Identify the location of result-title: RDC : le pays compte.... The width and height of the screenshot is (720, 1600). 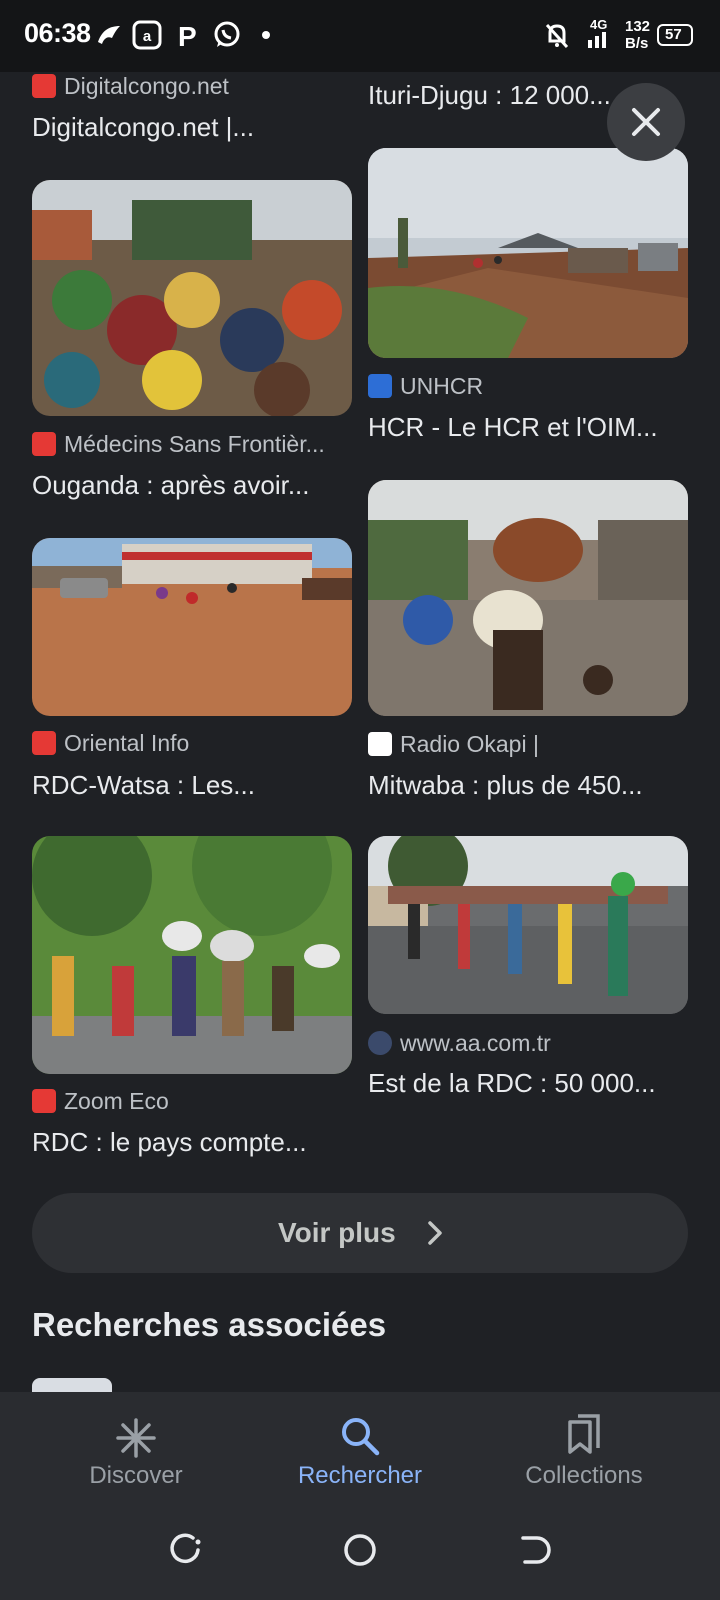
(169, 1142).